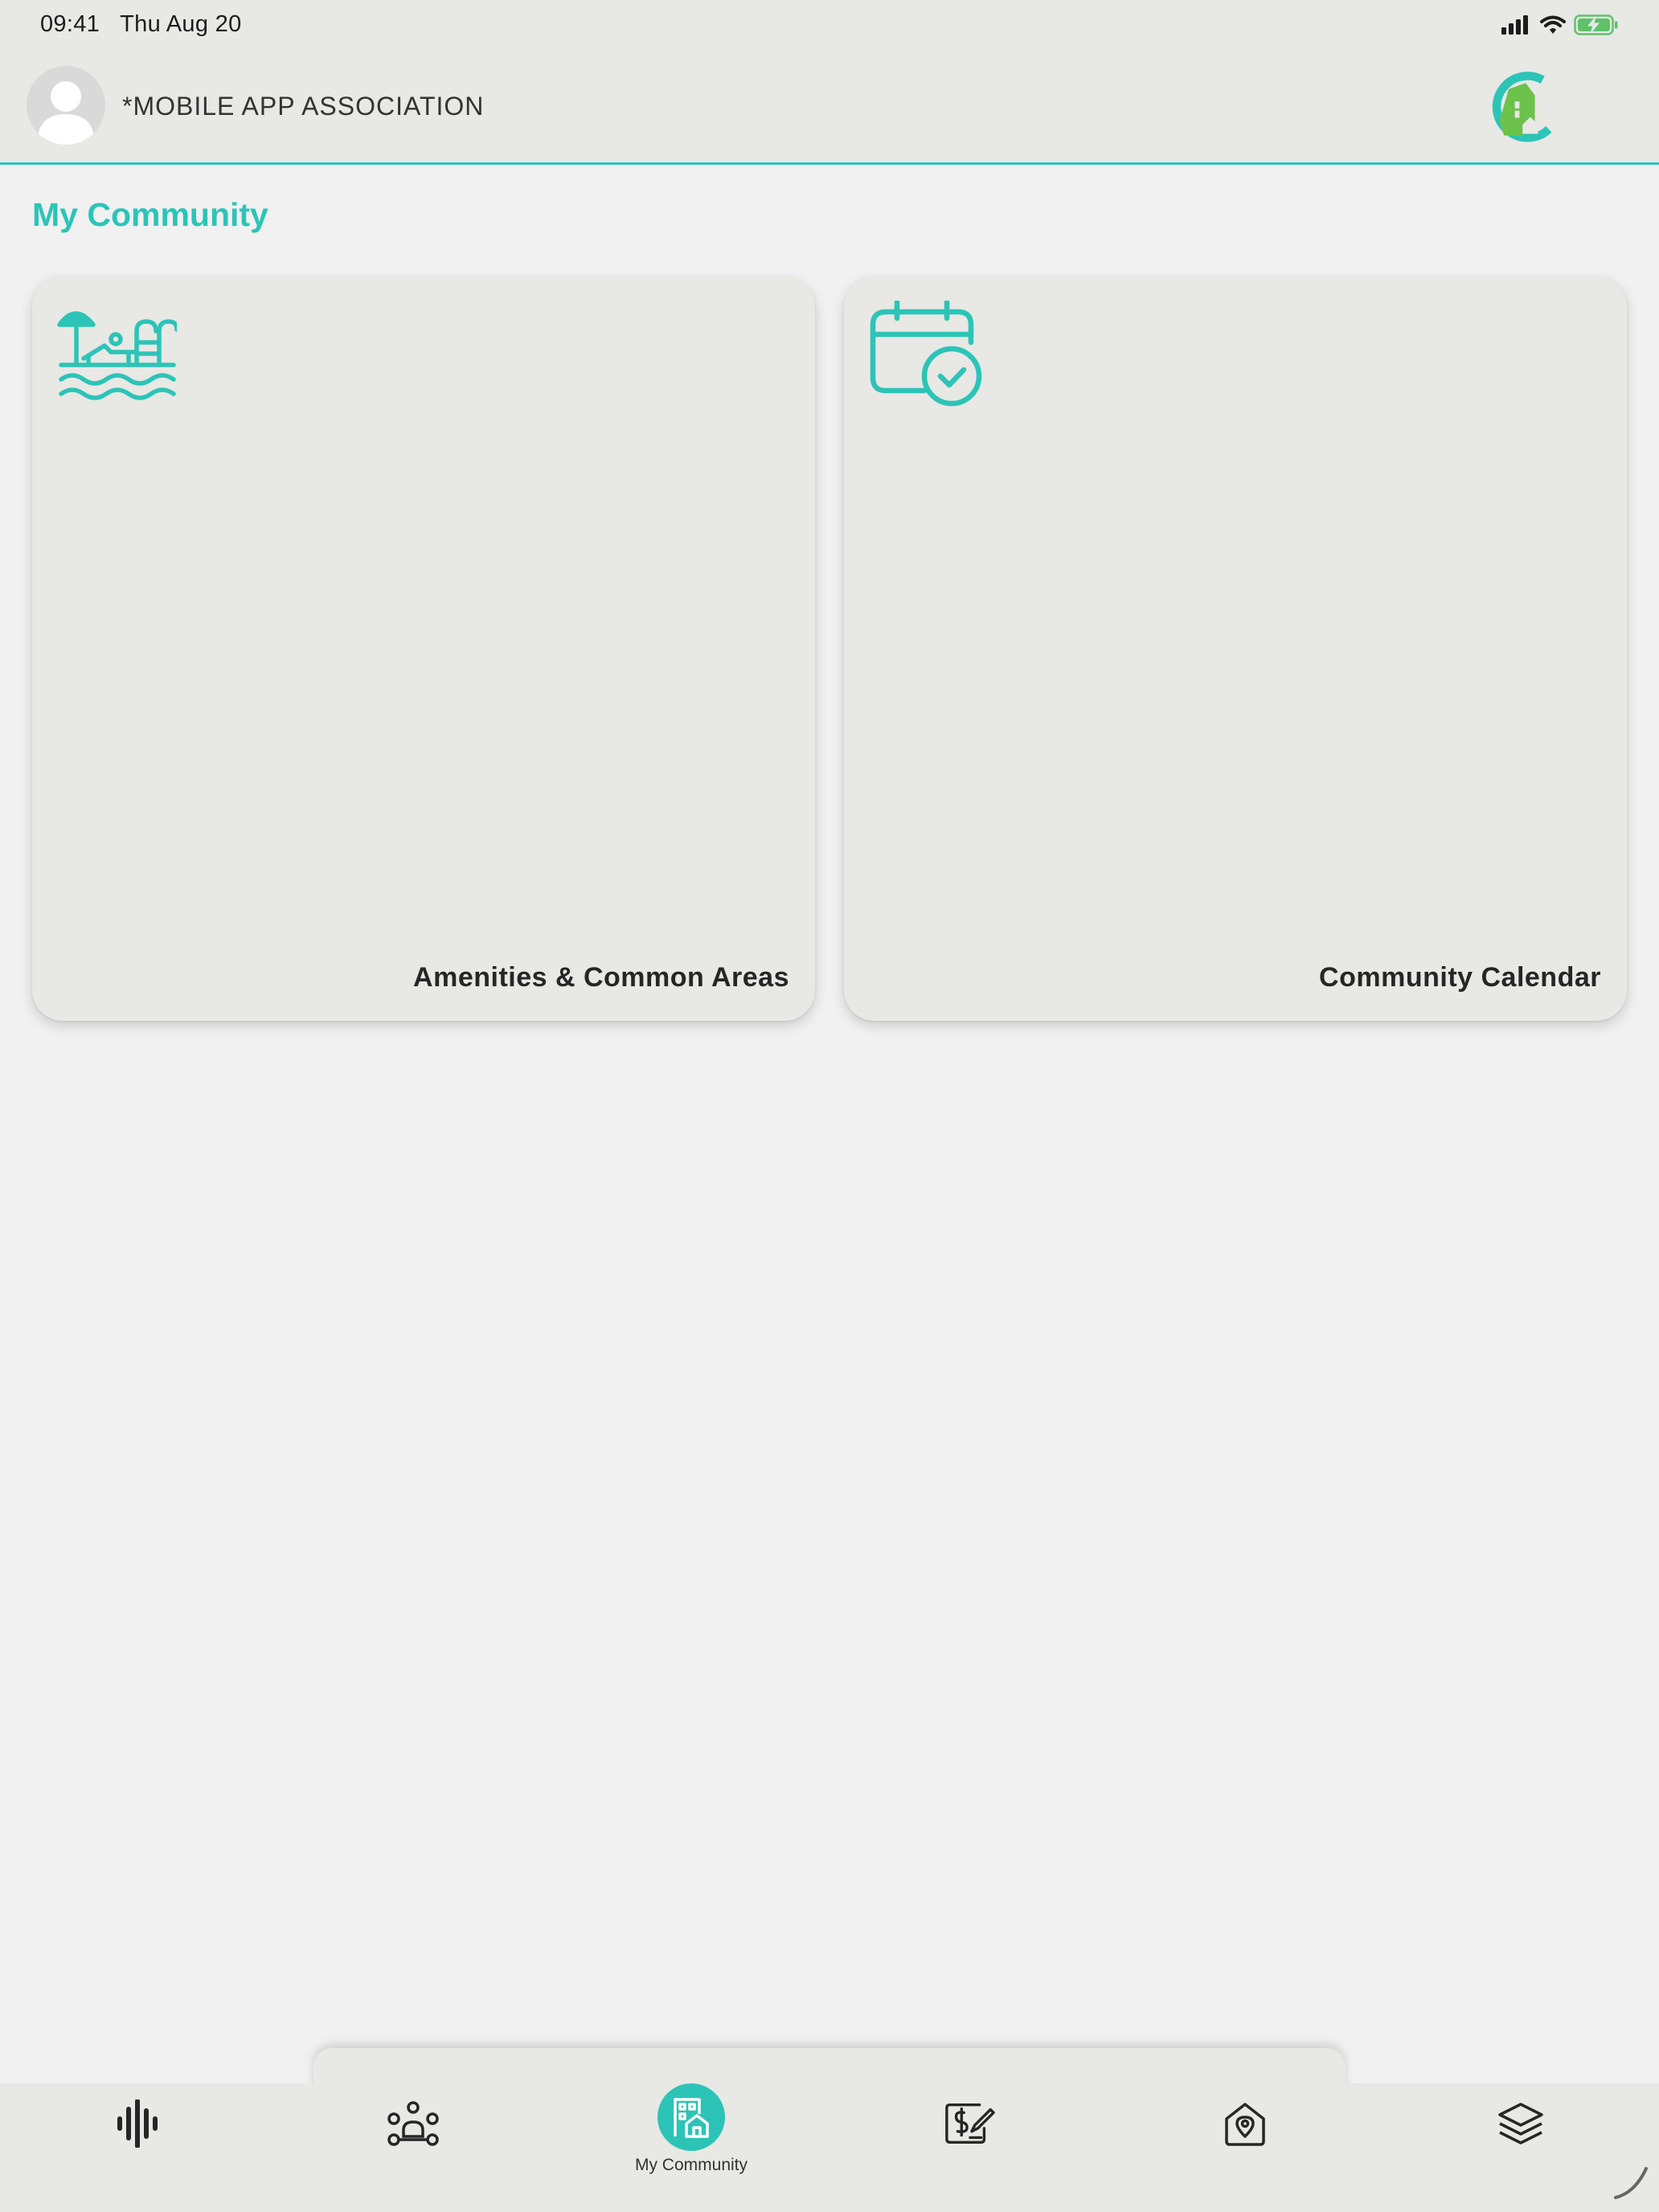 The image size is (1659, 2212). I want to click on page-title: My Community, so click(150, 214).